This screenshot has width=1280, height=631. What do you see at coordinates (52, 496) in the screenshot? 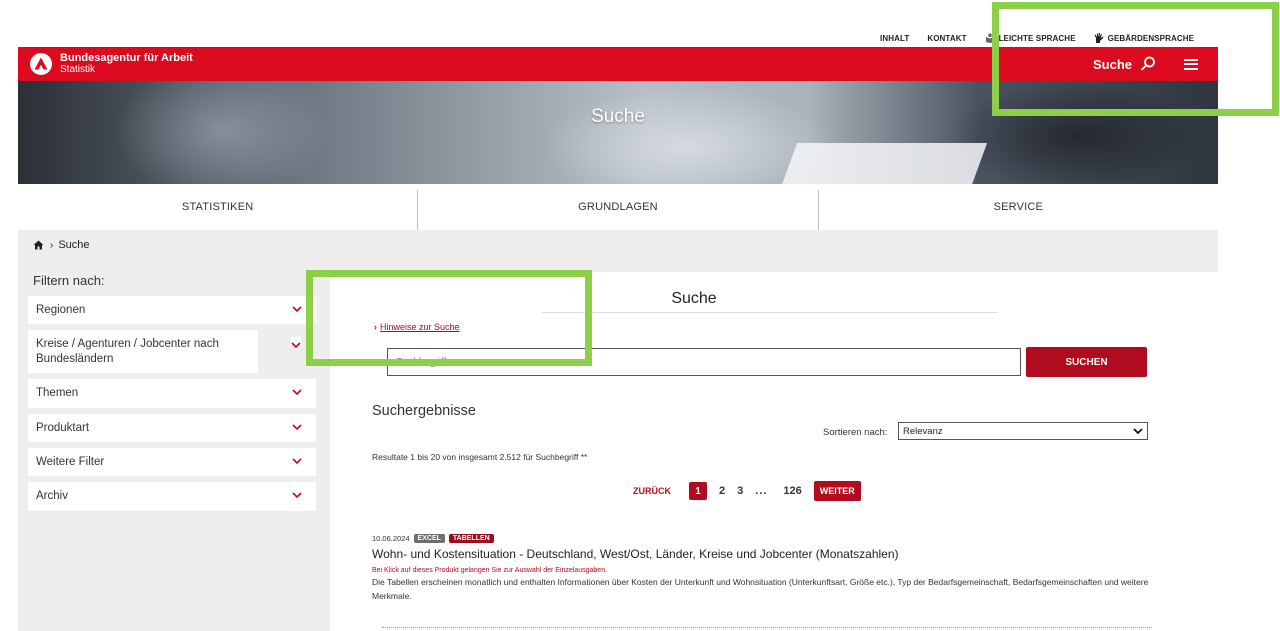
I see `facet-label: Archiv` at bounding box center [52, 496].